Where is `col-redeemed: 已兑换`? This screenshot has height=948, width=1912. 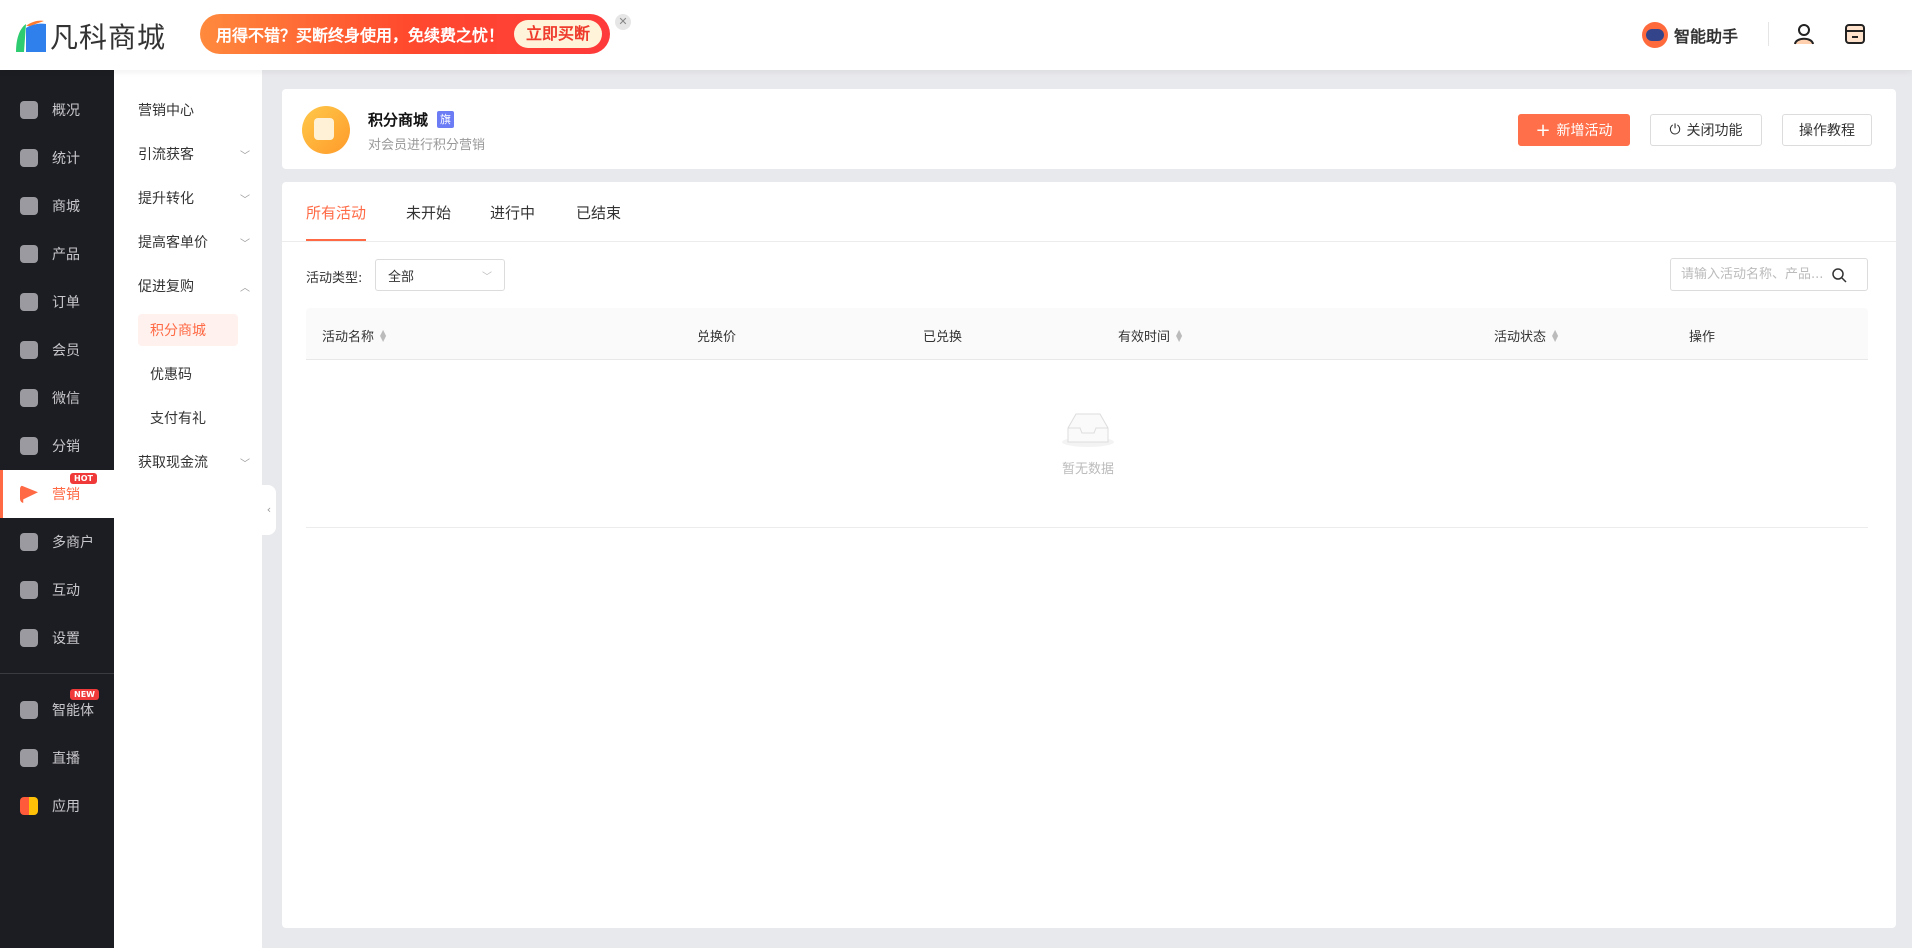
col-redeemed: 已兑换 is located at coordinates (942, 335).